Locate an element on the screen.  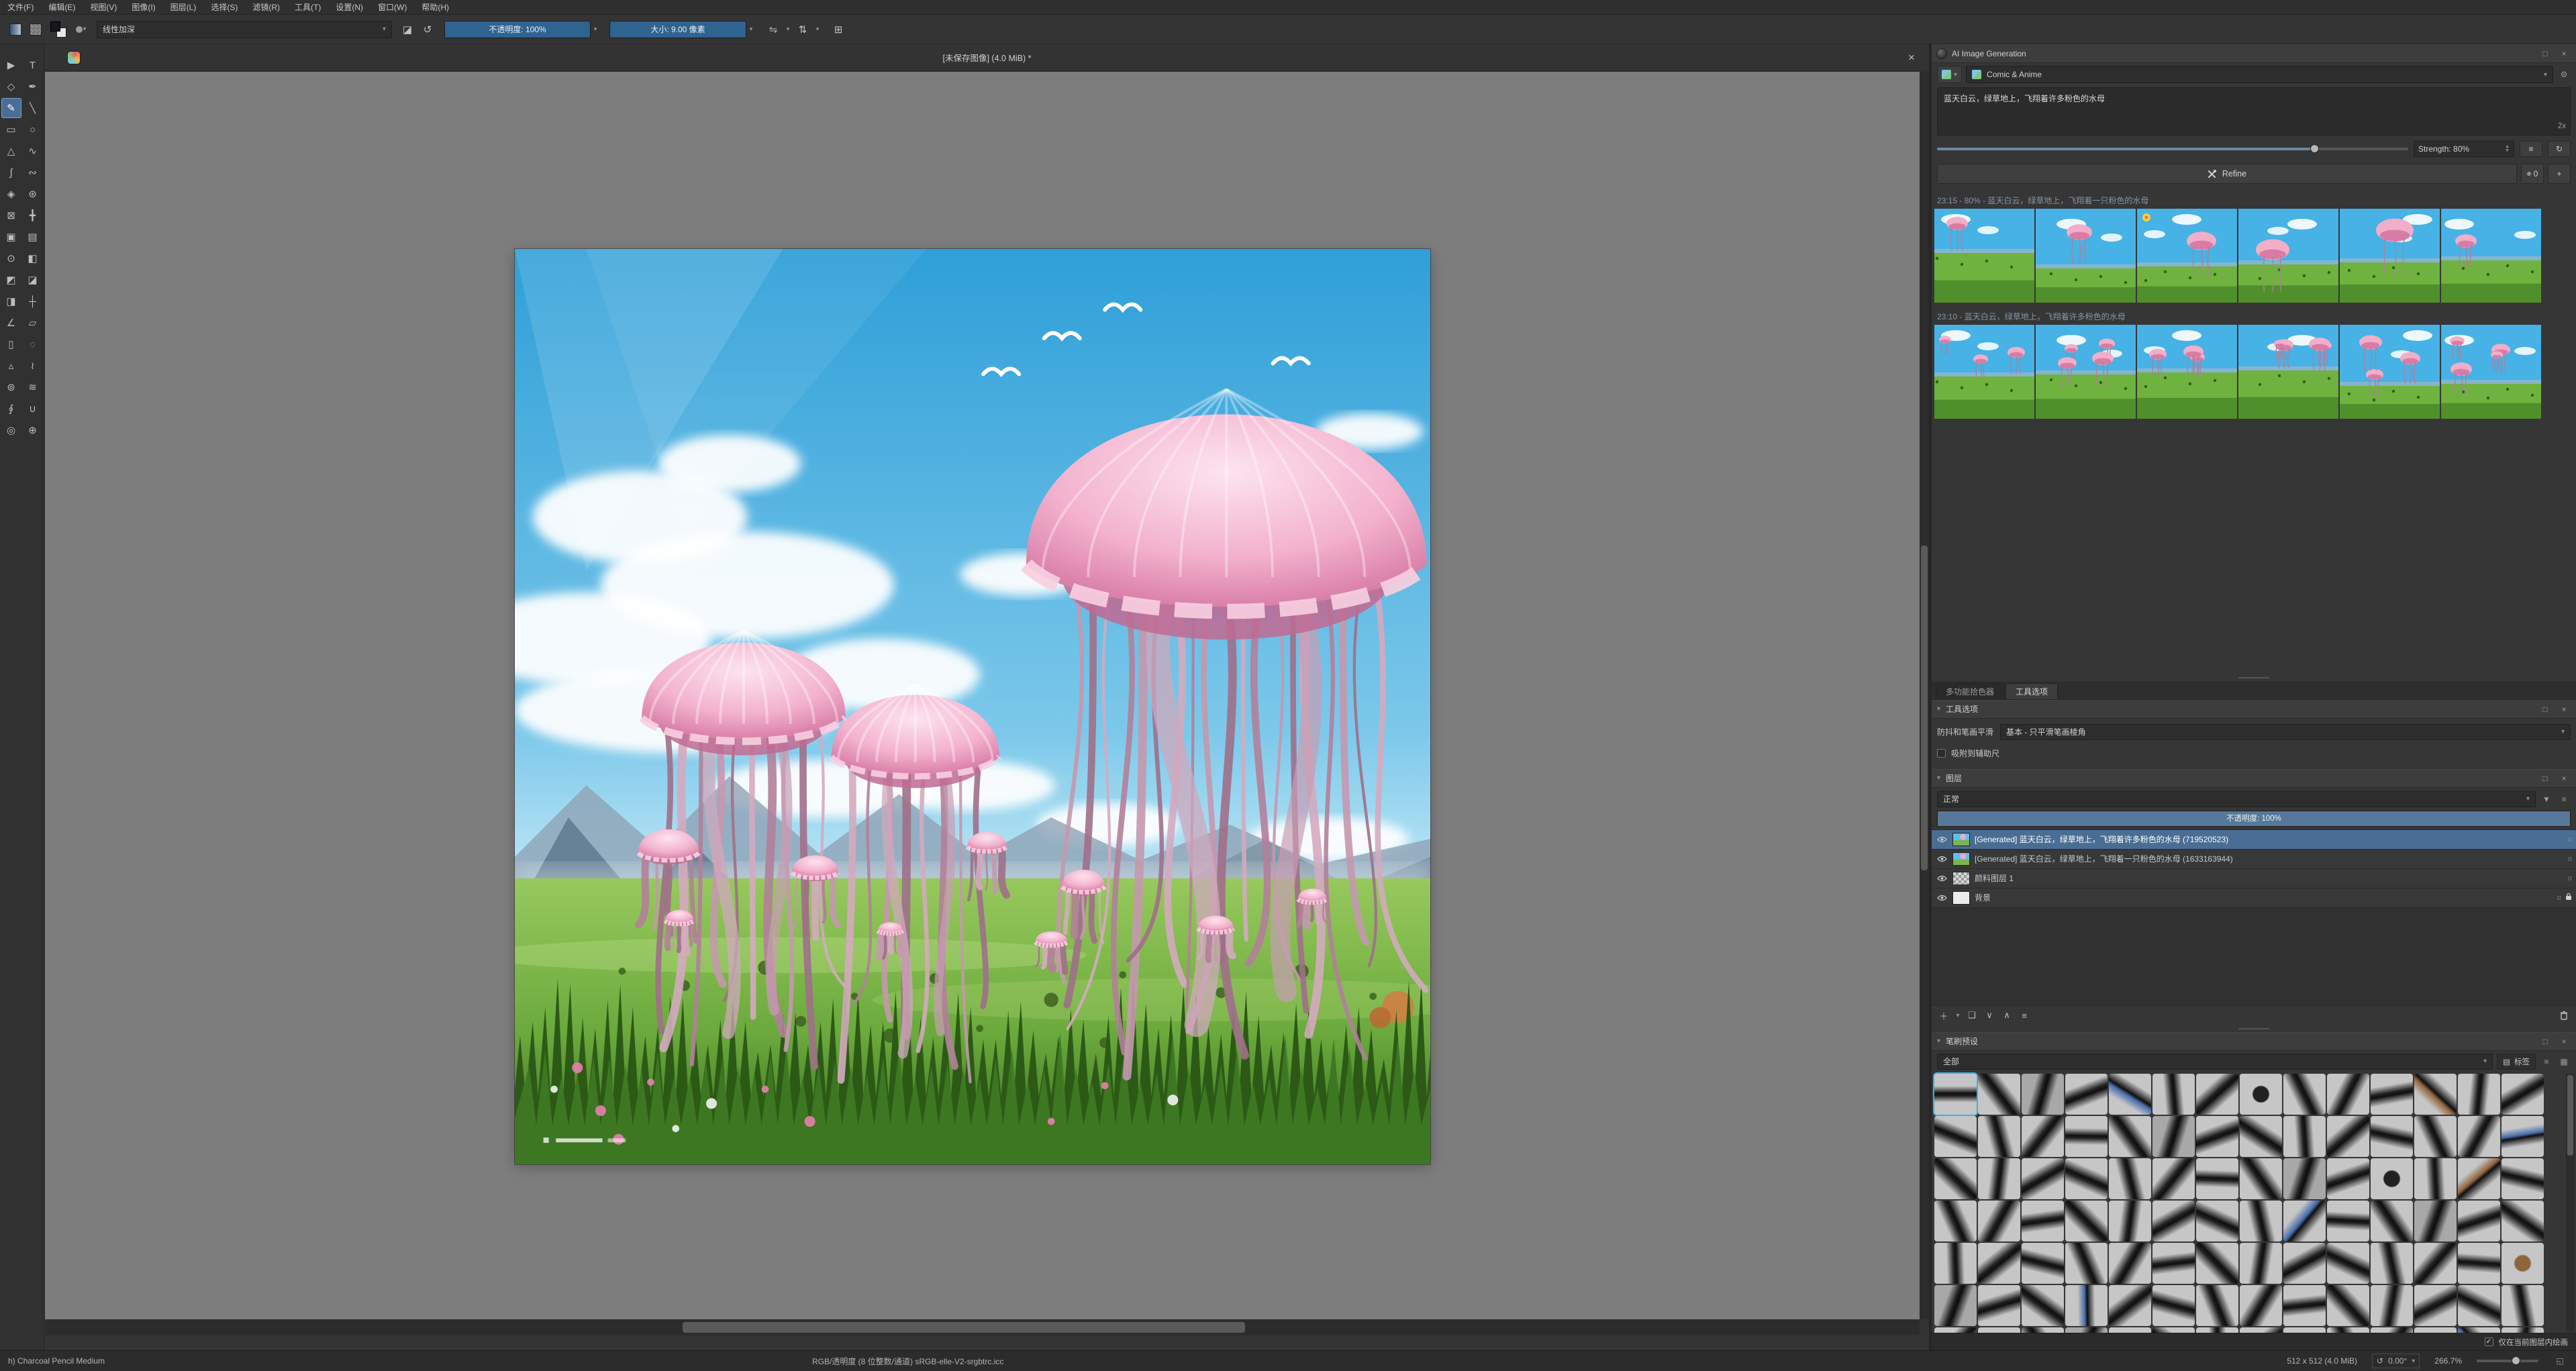
tool-polygon-select: ▵ is located at coordinates (11, 366).